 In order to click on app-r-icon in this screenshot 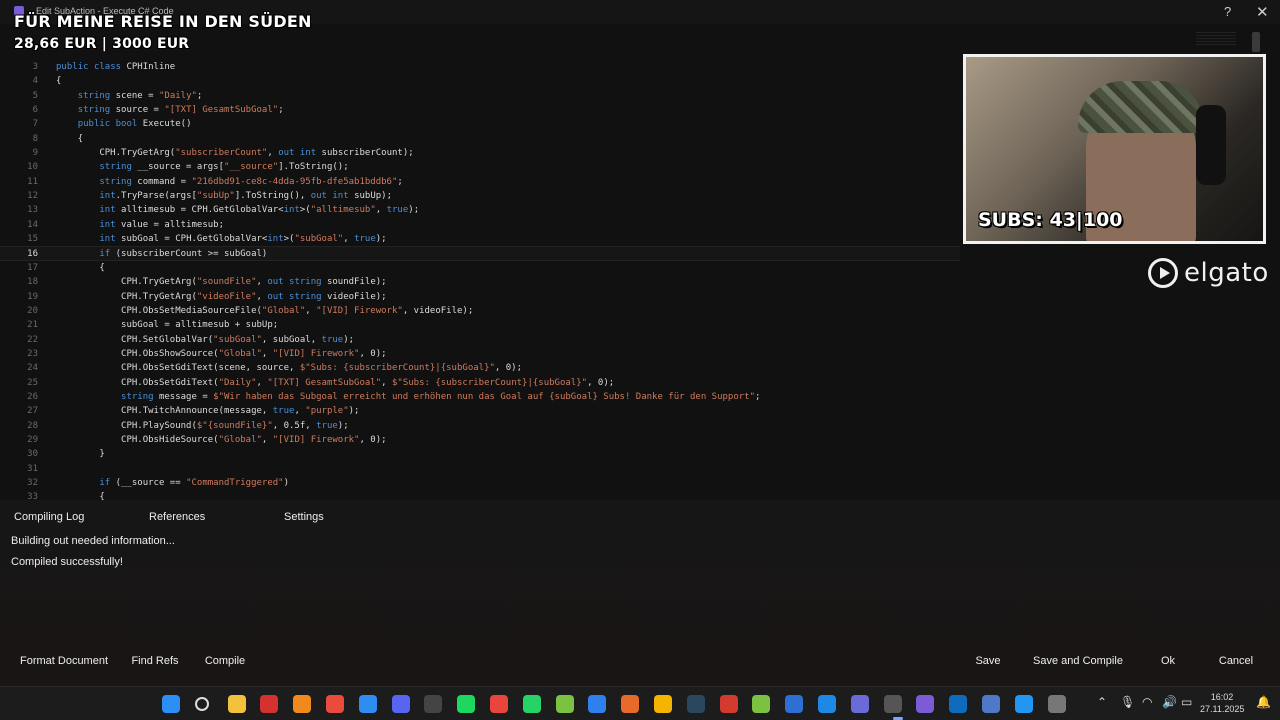, I will do `click(663, 704)`.